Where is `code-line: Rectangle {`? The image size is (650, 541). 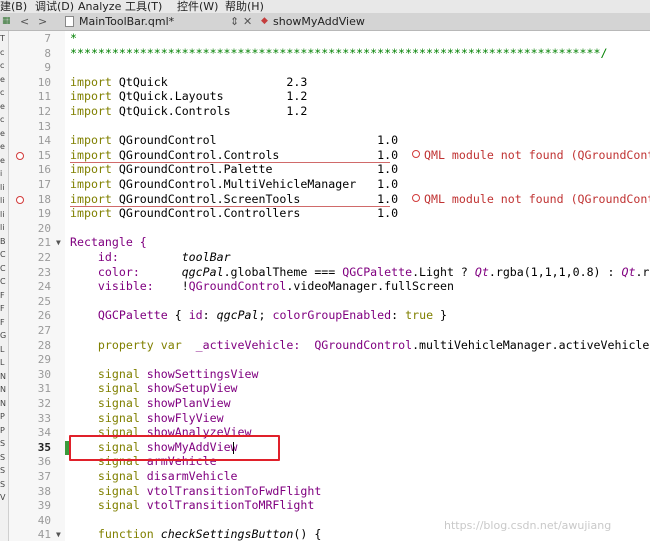
code-line: Rectangle { is located at coordinates (108, 242).